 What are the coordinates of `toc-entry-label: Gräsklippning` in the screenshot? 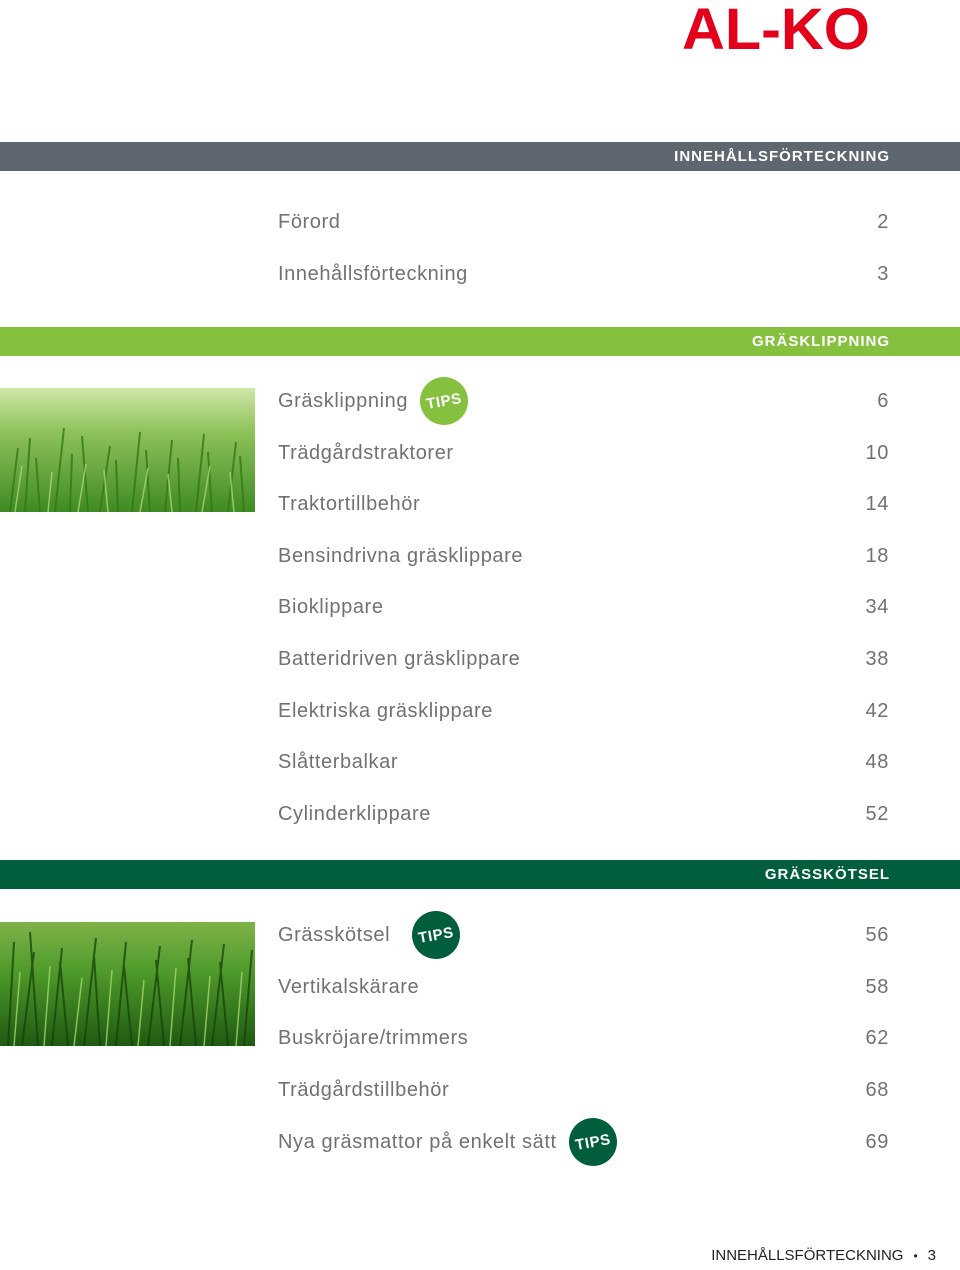 It's located at (343, 400).